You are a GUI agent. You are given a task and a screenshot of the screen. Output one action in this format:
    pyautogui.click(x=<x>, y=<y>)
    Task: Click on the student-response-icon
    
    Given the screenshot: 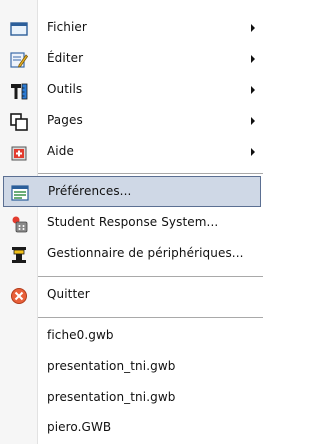 What is the action you would take?
    pyautogui.click(x=20, y=224)
    